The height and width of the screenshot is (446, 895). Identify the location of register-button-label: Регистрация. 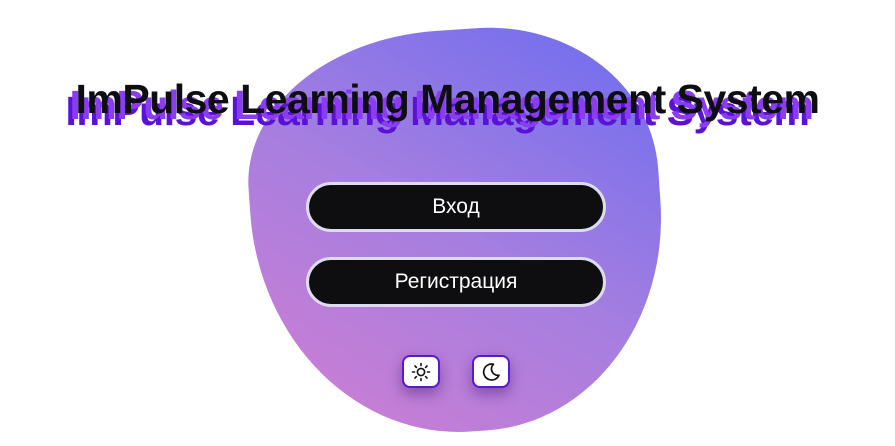
(456, 281).